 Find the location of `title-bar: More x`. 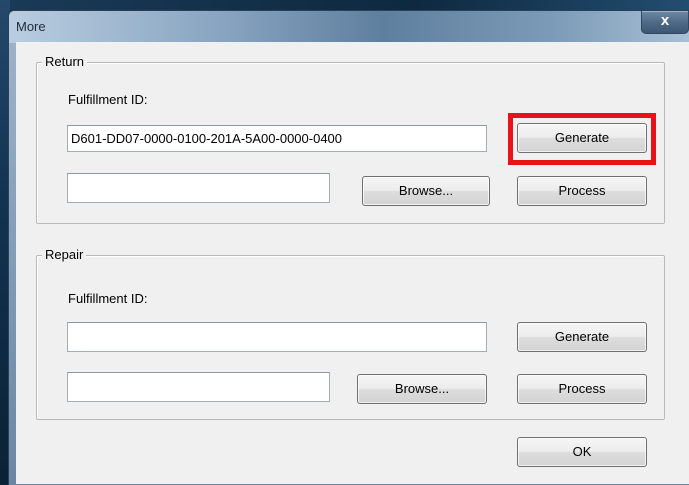

title-bar: More x is located at coordinates (349, 27).